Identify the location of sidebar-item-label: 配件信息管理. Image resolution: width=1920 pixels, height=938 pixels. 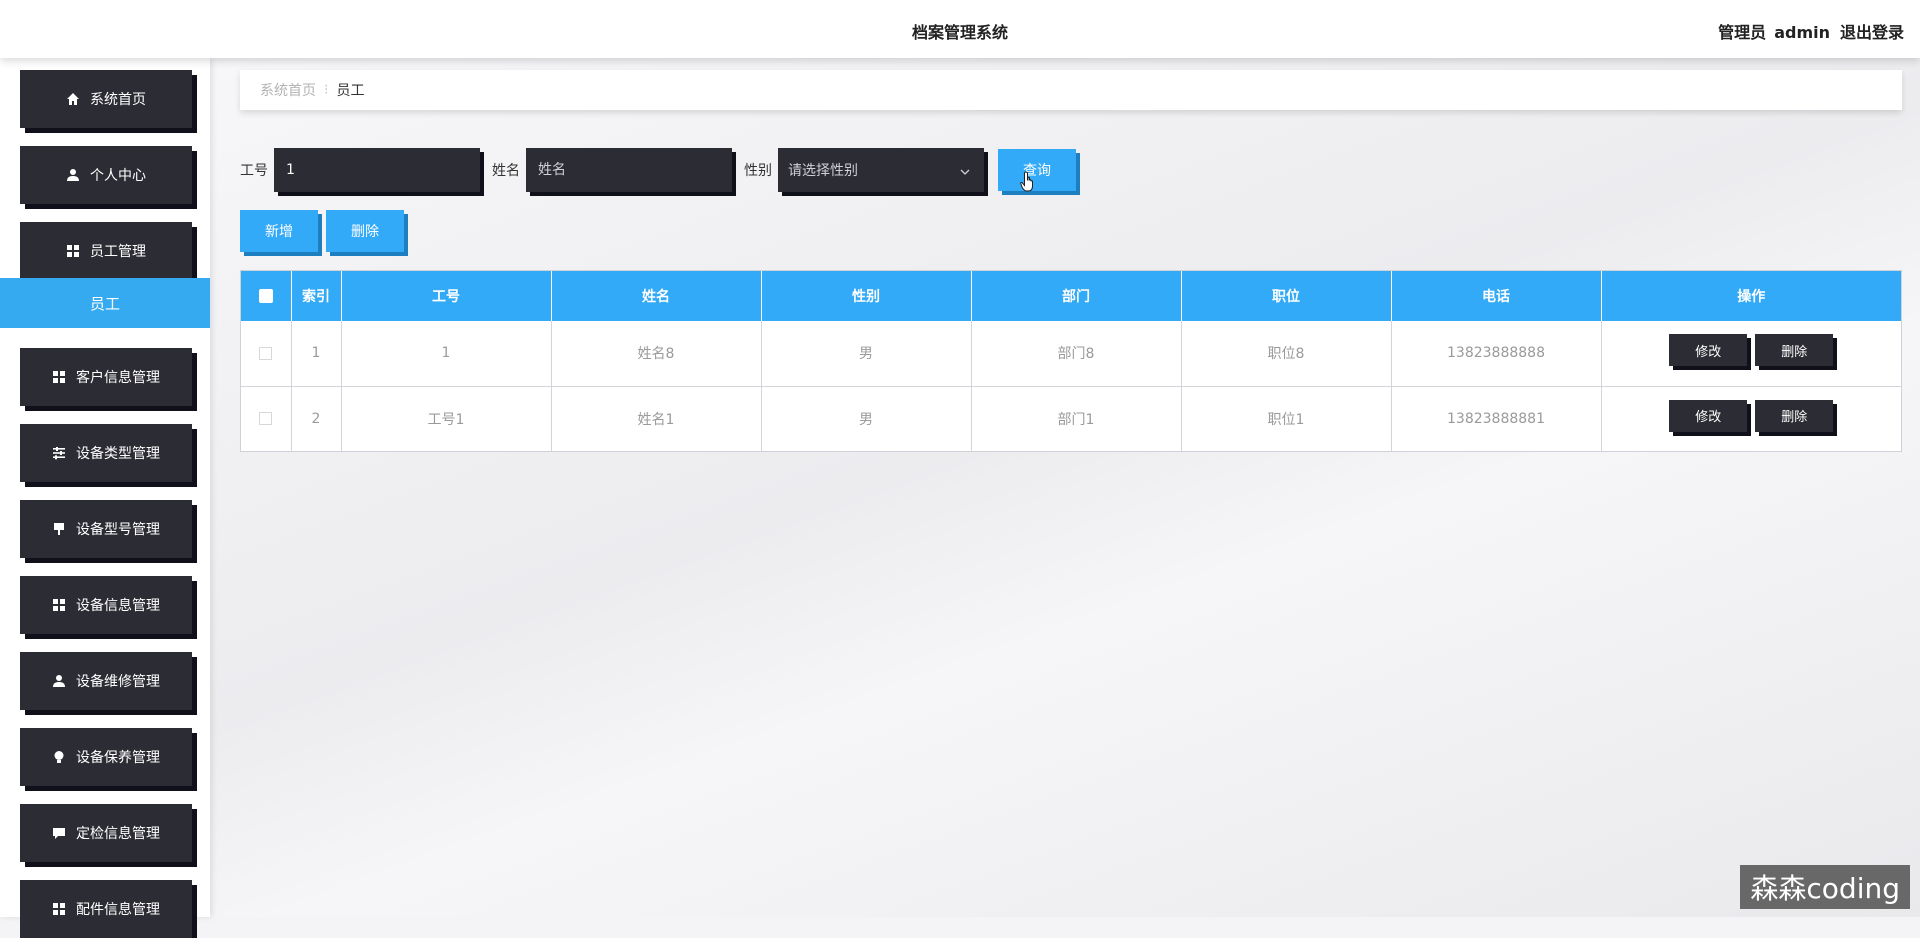
(118, 909).